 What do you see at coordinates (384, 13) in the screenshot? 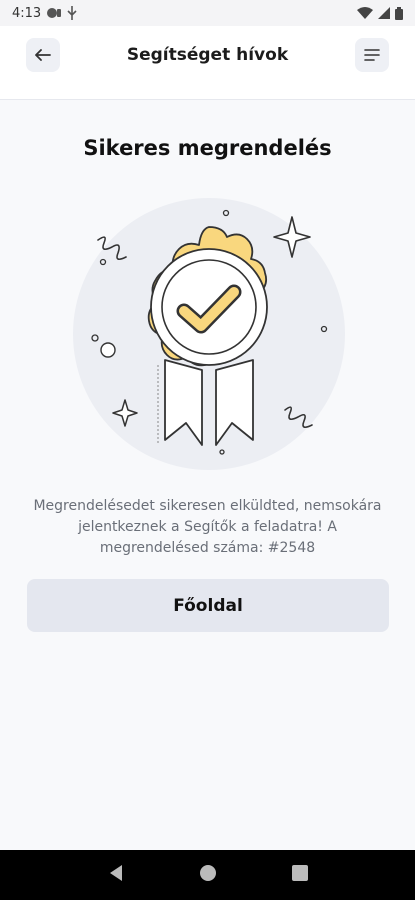
I see `signal-icon` at bounding box center [384, 13].